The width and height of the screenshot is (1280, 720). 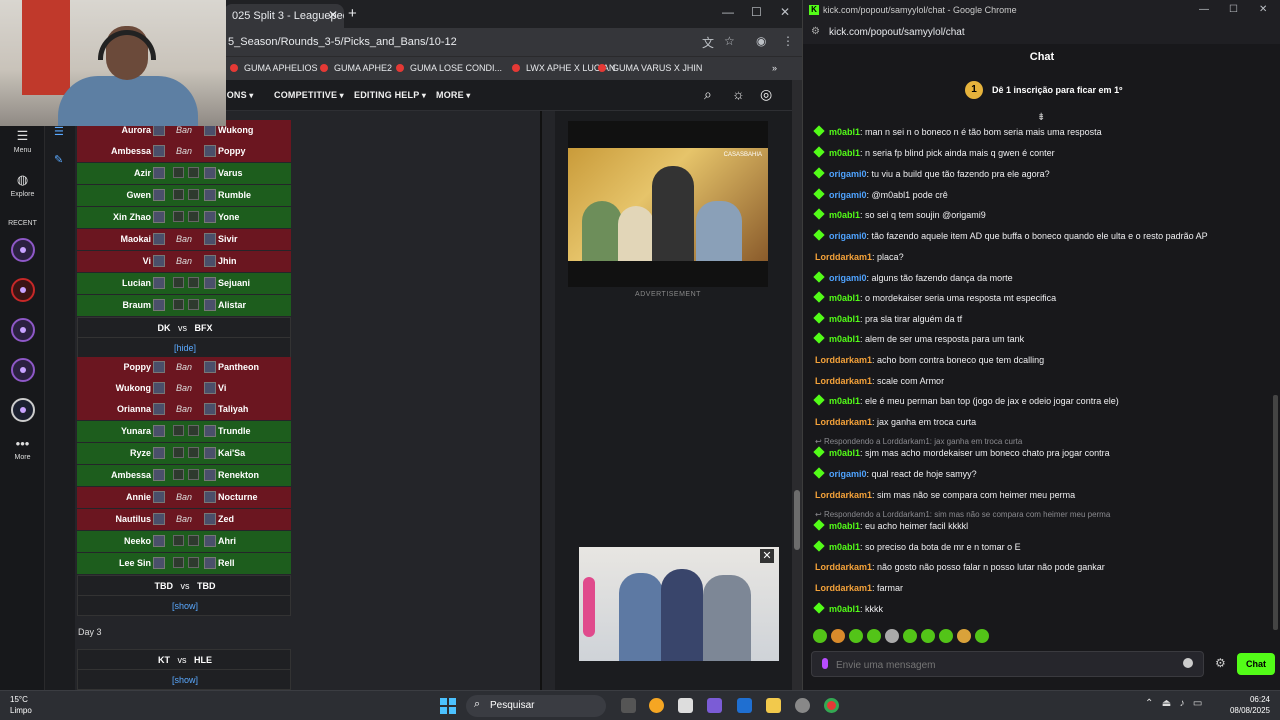 I want to click on video-ad: CASASBAHIA, so click(x=668, y=204).